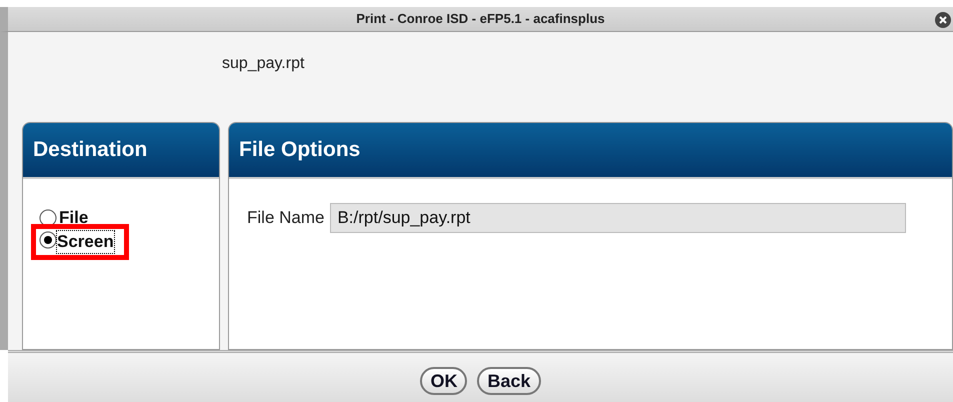 The width and height of the screenshot is (953, 402). Describe the element at coordinates (263, 63) in the screenshot. I see `report-name: sup_pay.rpt` at that location.